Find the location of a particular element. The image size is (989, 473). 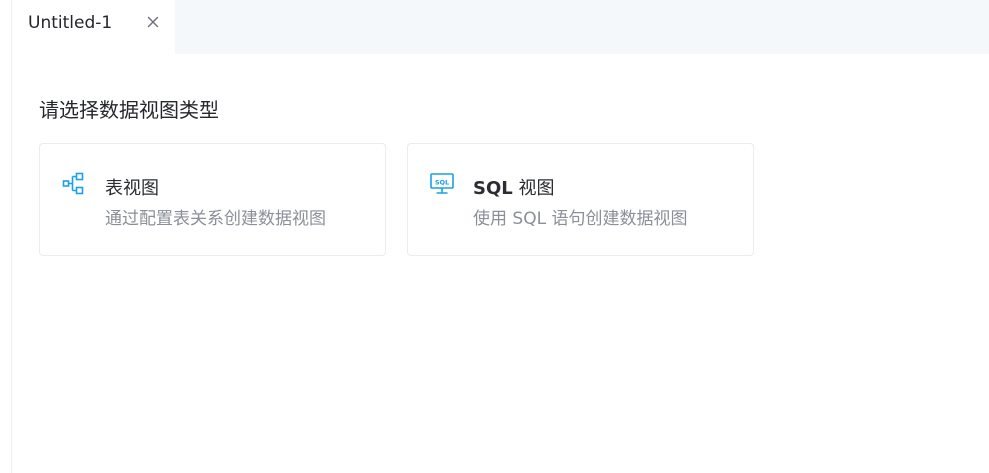

page-title: 请选择数据视图类型 is located at coordinates (129, 110).